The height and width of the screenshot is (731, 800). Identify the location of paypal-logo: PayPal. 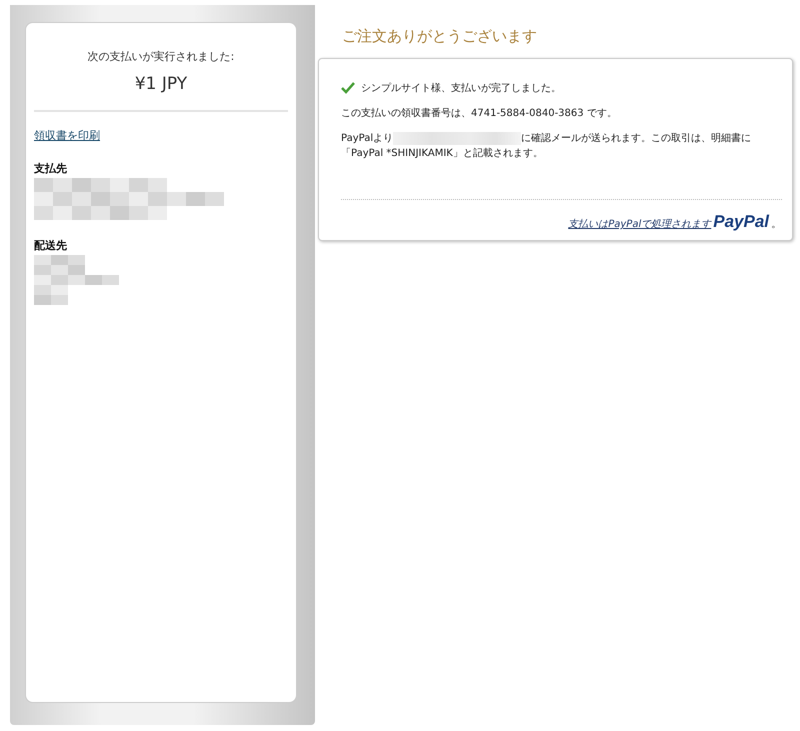
(741, 222).